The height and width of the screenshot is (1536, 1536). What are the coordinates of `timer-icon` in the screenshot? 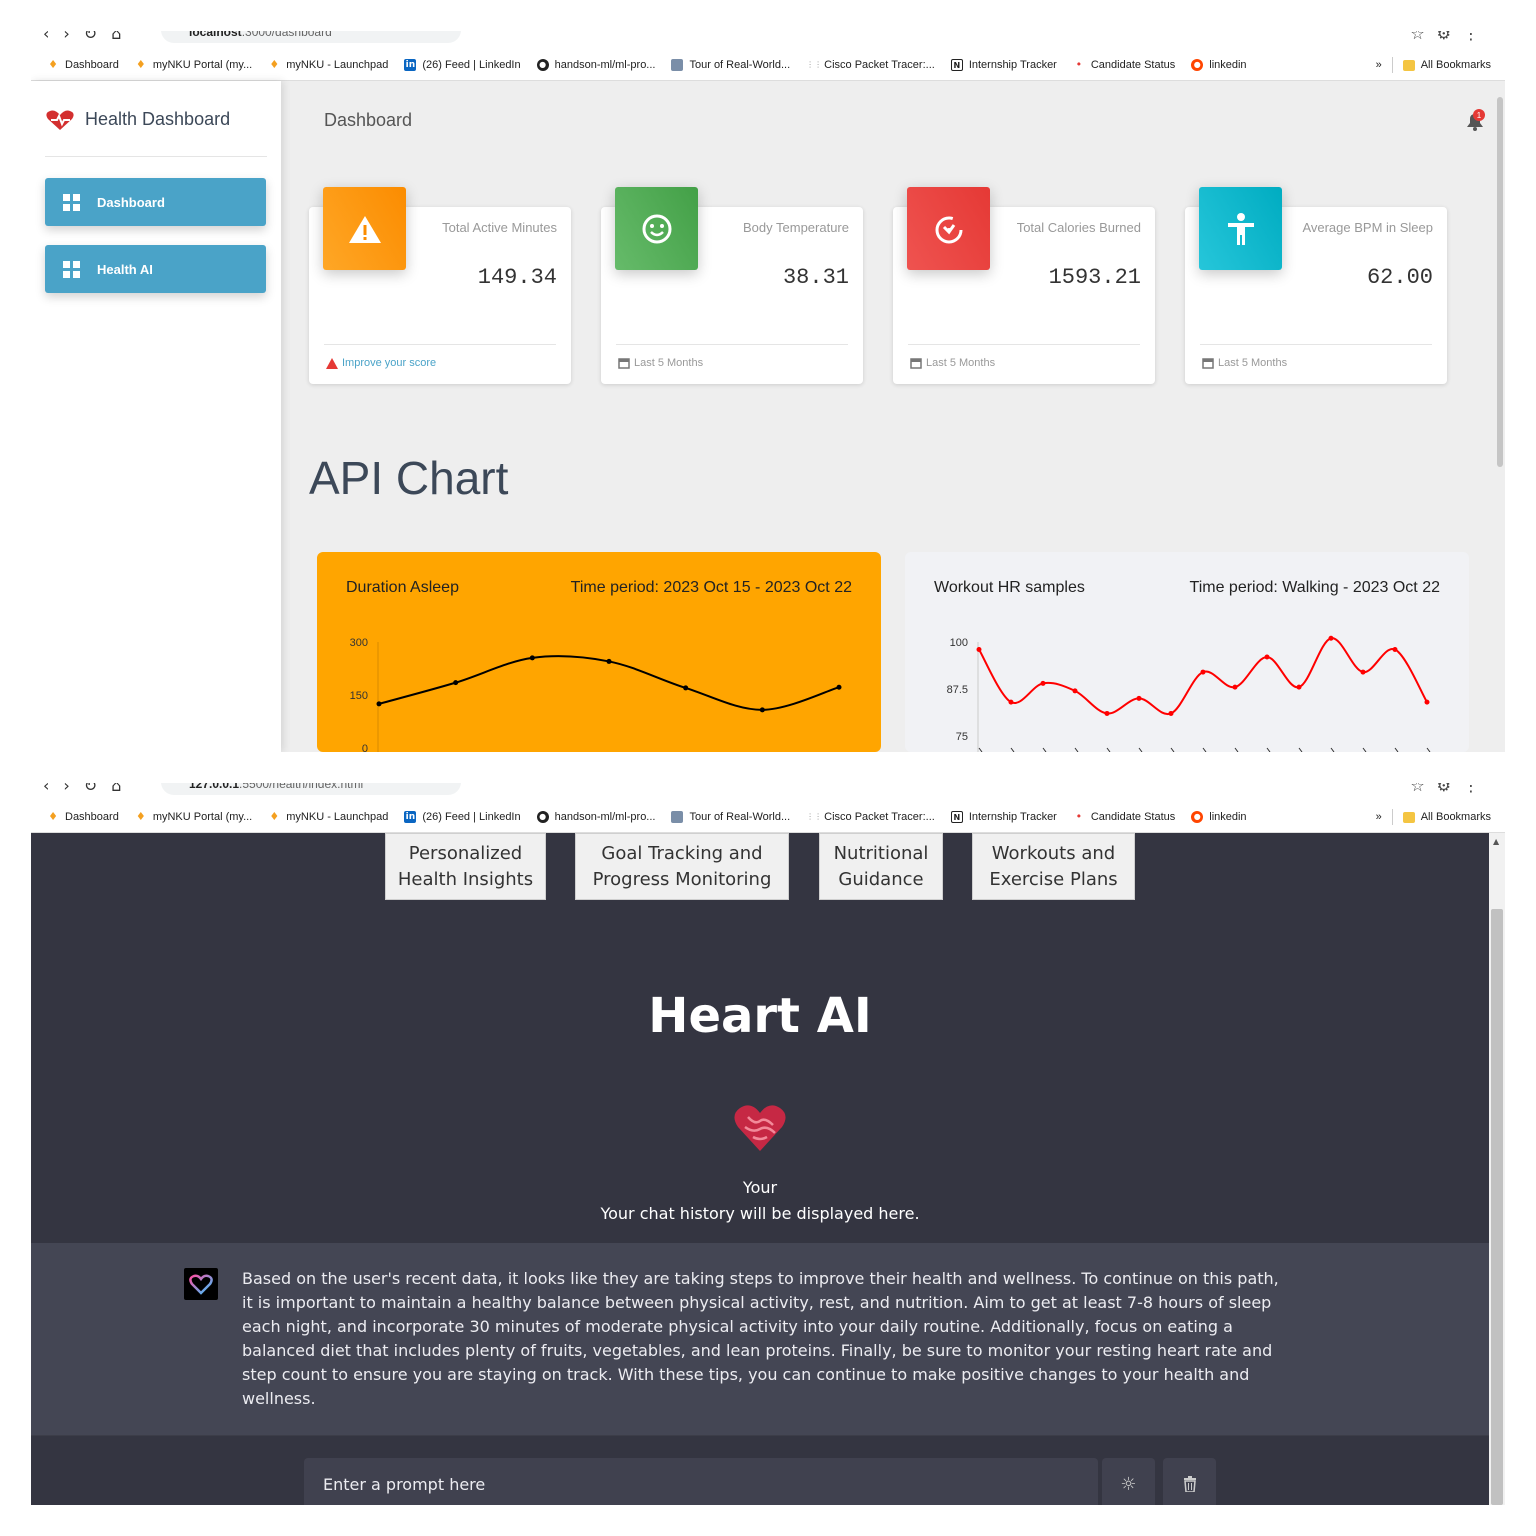 It's located at (948, 229).